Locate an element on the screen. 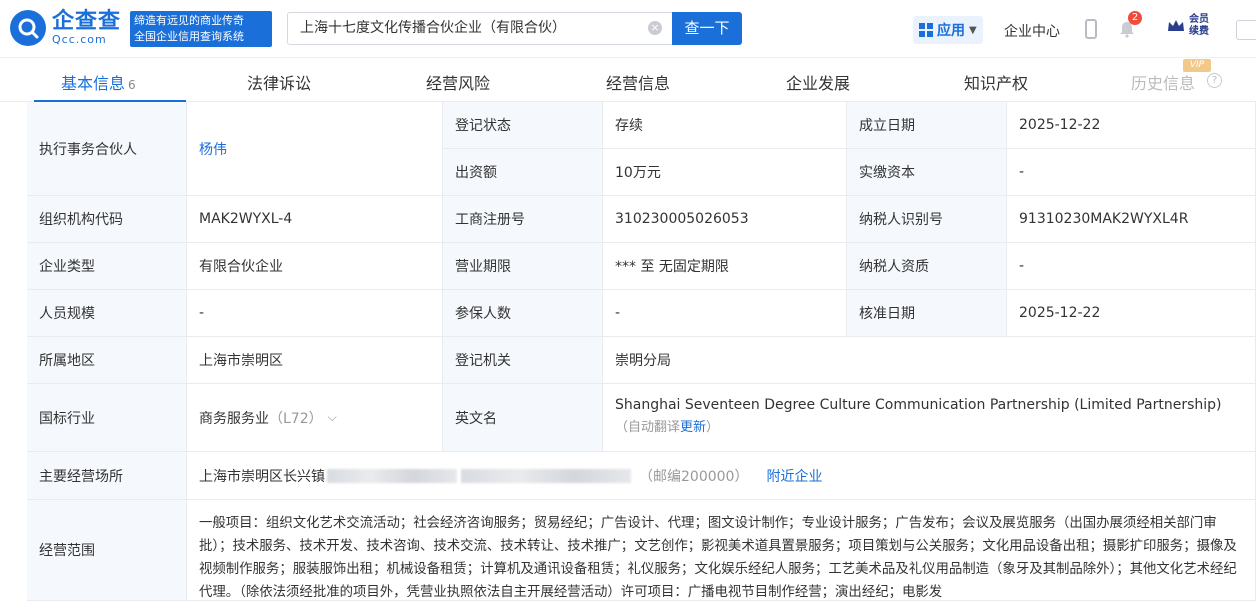 This screenshot has width=1256, height=601. address-value: 上海市崇明区长兴镇 （邮编200000） 附近企业 is located at coordinates (721, 476).